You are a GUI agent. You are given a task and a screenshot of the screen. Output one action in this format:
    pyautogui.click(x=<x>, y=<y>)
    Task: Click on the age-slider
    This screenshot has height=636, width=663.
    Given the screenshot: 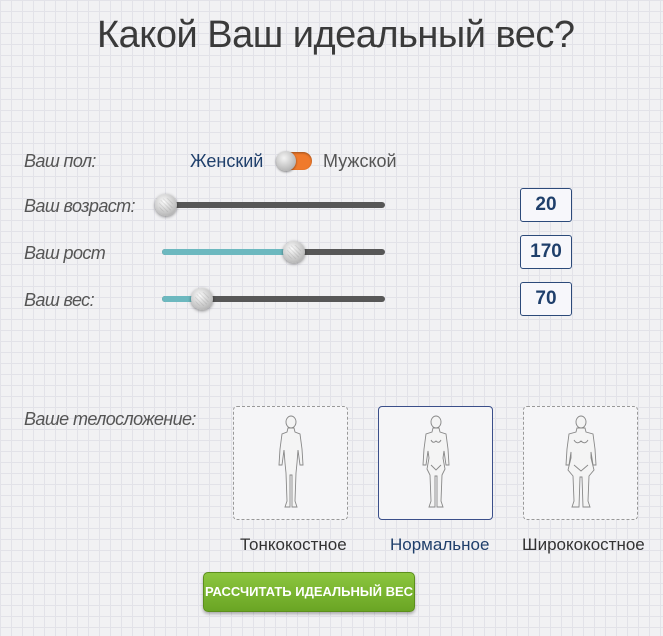 What is the action you would take?
    pyautogui.click(x=270, y=205)
    